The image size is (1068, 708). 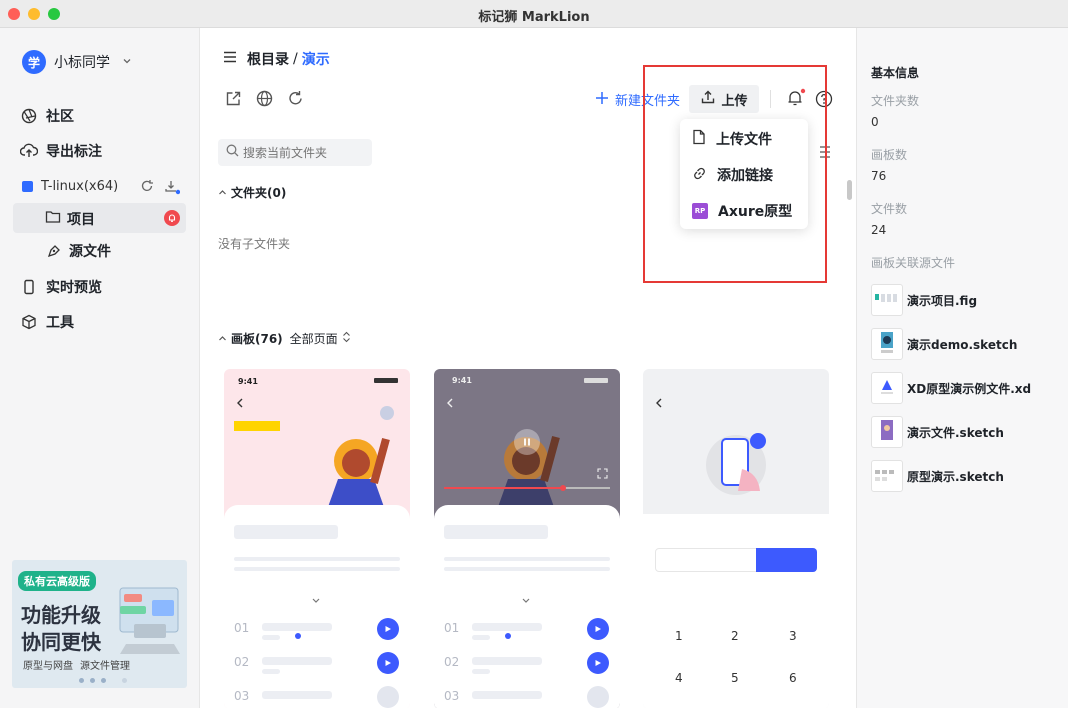 I want to click on nav-export-annotations: 导出标注, so click(x=61, y=151).